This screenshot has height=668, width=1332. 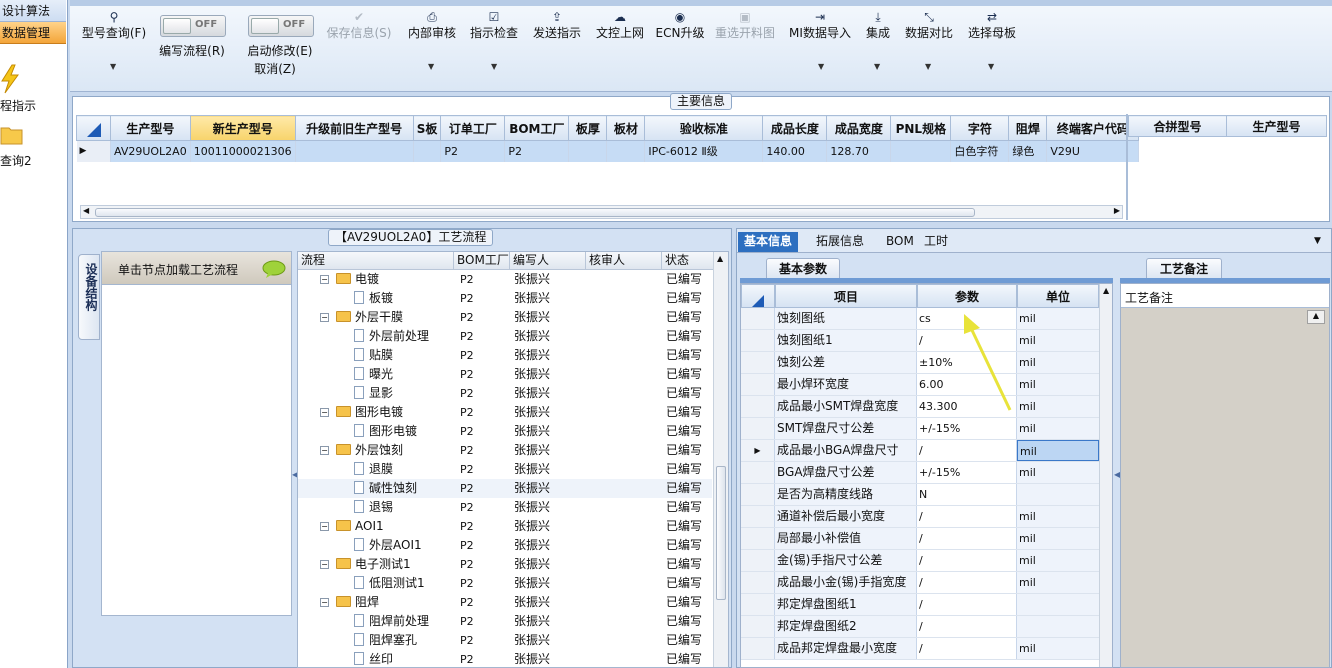 I want to click on table-row: BGA焊盘尺寸公差 +/-15% mil, so click(x=921, y=473).